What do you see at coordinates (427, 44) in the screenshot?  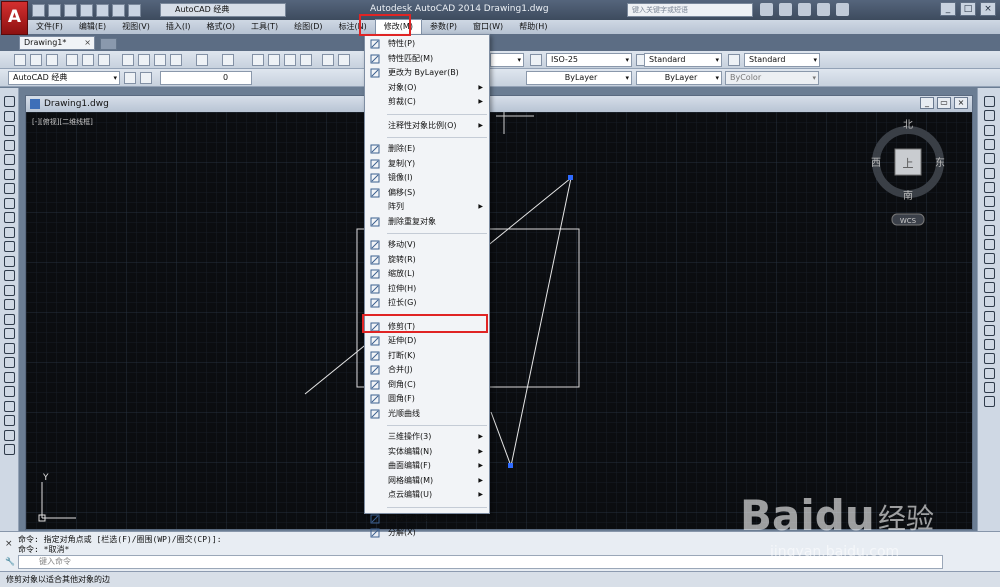 I see `modify-menu-item-0: 特性(P)` at bounding box center [427, 44].